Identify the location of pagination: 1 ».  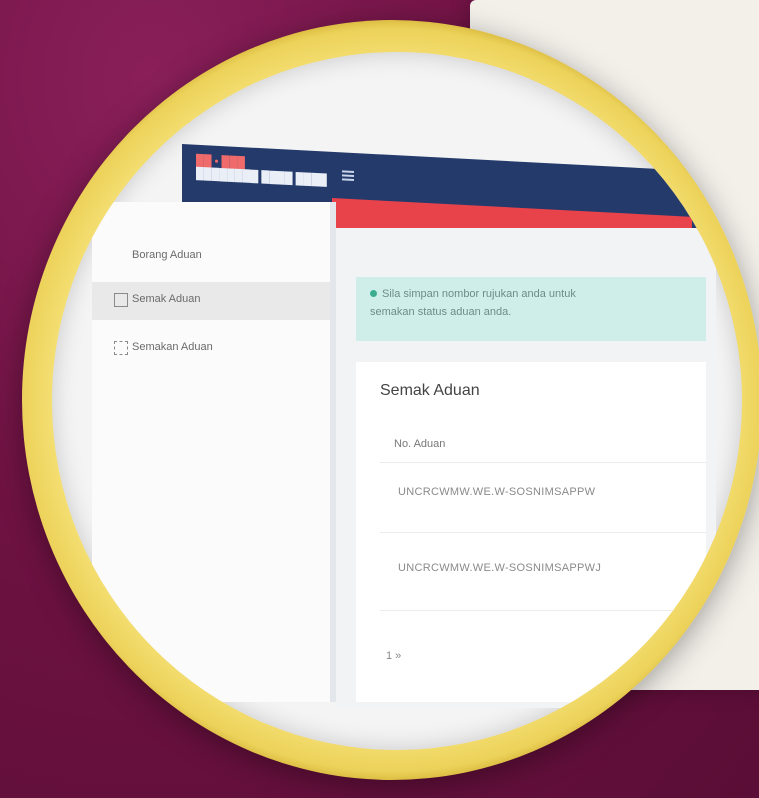
(393, 656).